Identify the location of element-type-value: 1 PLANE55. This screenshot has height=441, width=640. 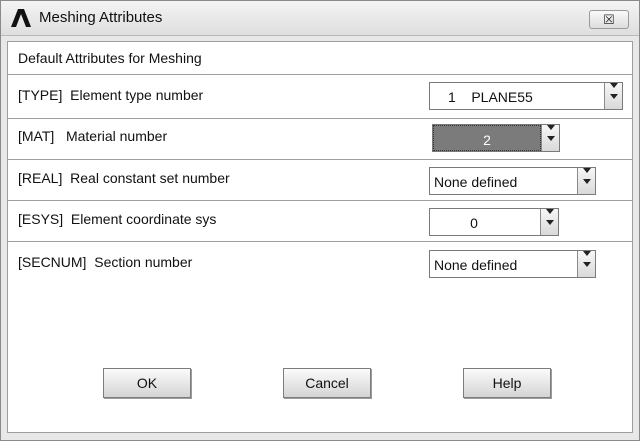
(490, 97).